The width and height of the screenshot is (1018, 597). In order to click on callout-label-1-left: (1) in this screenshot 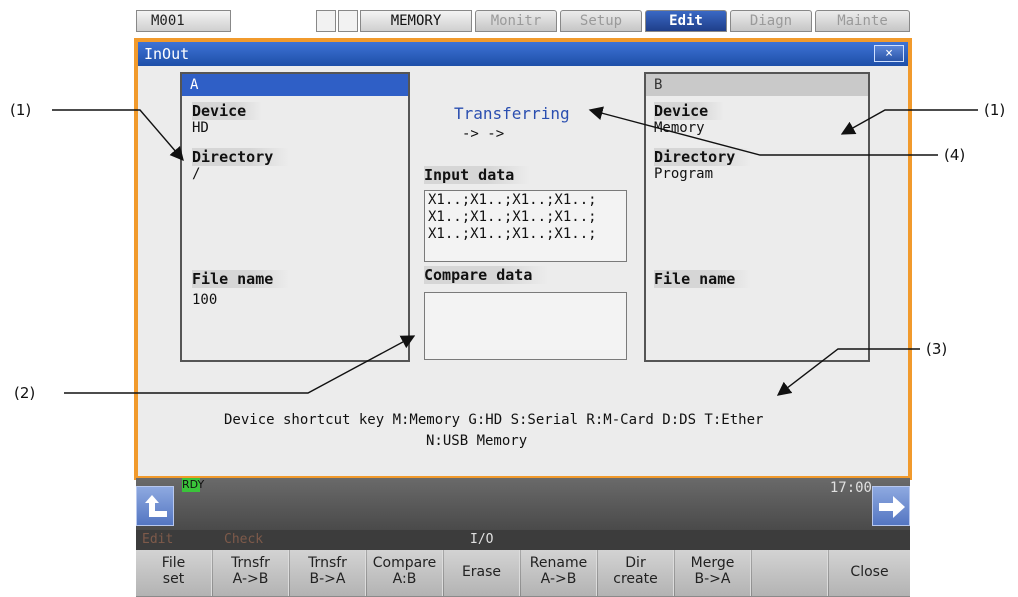, I will do `click(21, 110)`.